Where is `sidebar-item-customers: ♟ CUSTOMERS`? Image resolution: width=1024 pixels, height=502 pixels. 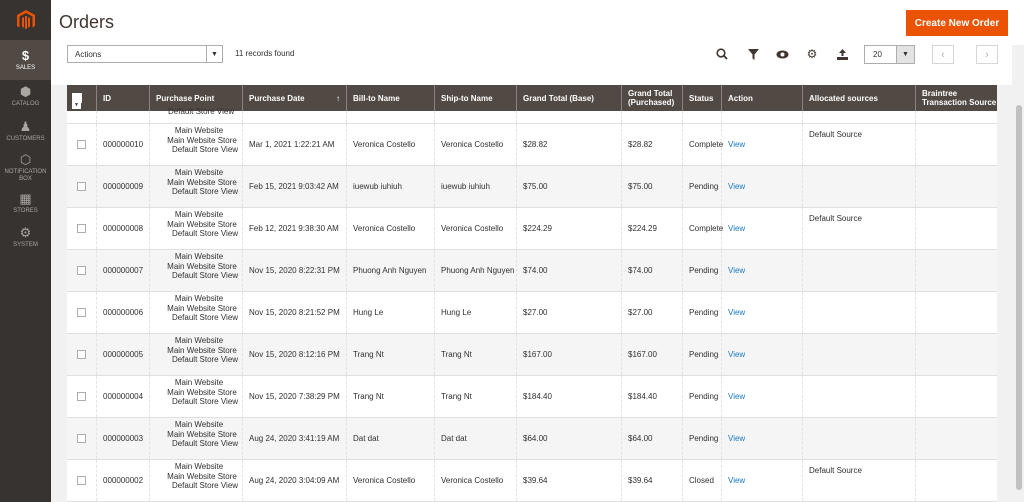
sidebar-item-customers: ♟ CUSTOMERS is located at coordinates (25, 131).